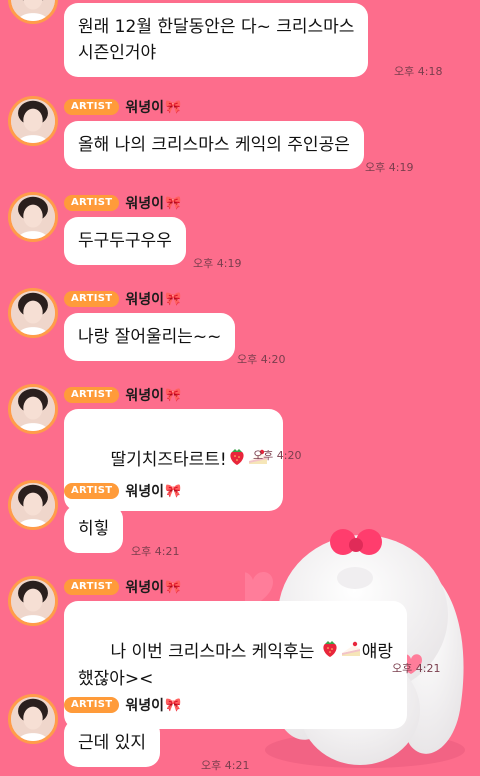 The width and height of the screenshot is (480, 776). What do you see at coordinates (168, 460) in the screenshot?
I see `message-text: 딸기치즈타르트!` at bounding box center [168, 460].